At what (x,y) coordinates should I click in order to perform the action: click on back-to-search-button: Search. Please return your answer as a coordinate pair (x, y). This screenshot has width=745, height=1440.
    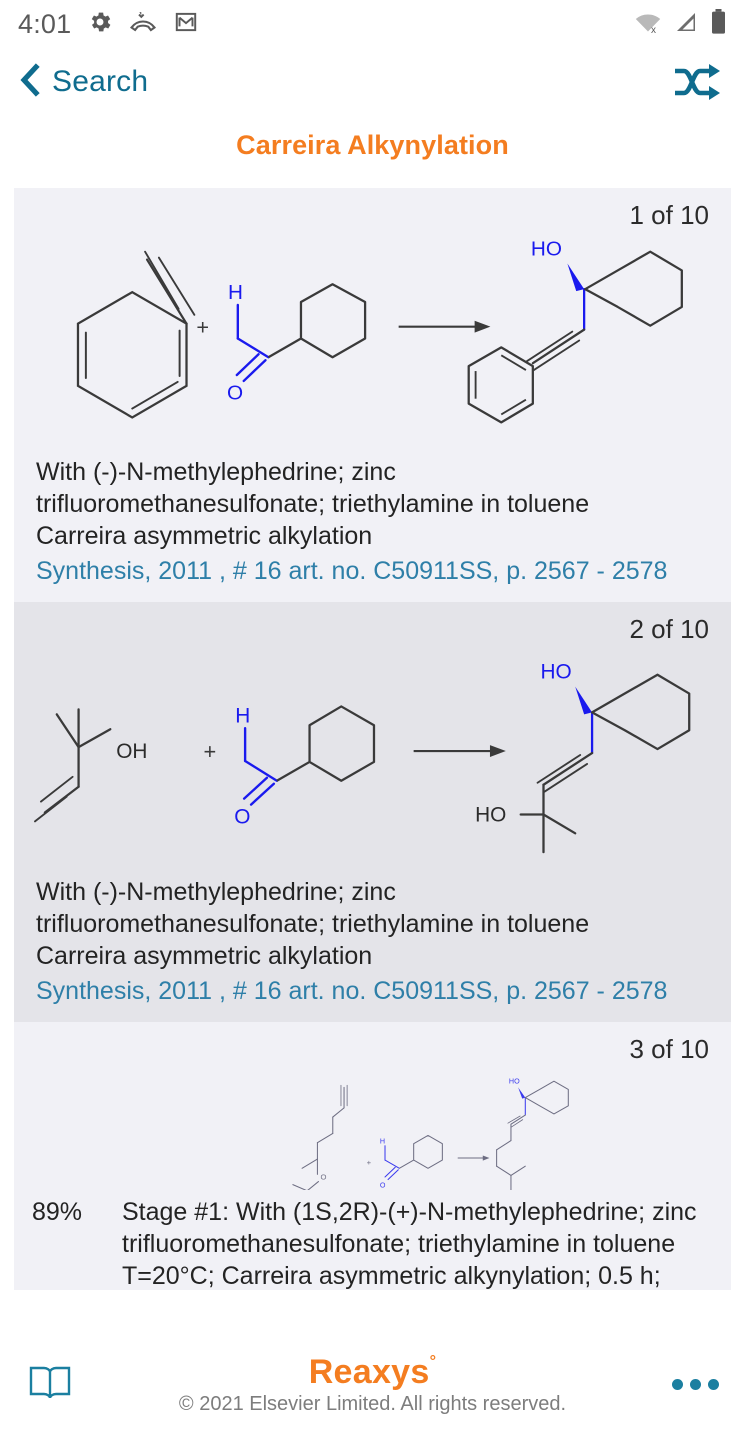
    Looking at the image, I should click on (83, 82).